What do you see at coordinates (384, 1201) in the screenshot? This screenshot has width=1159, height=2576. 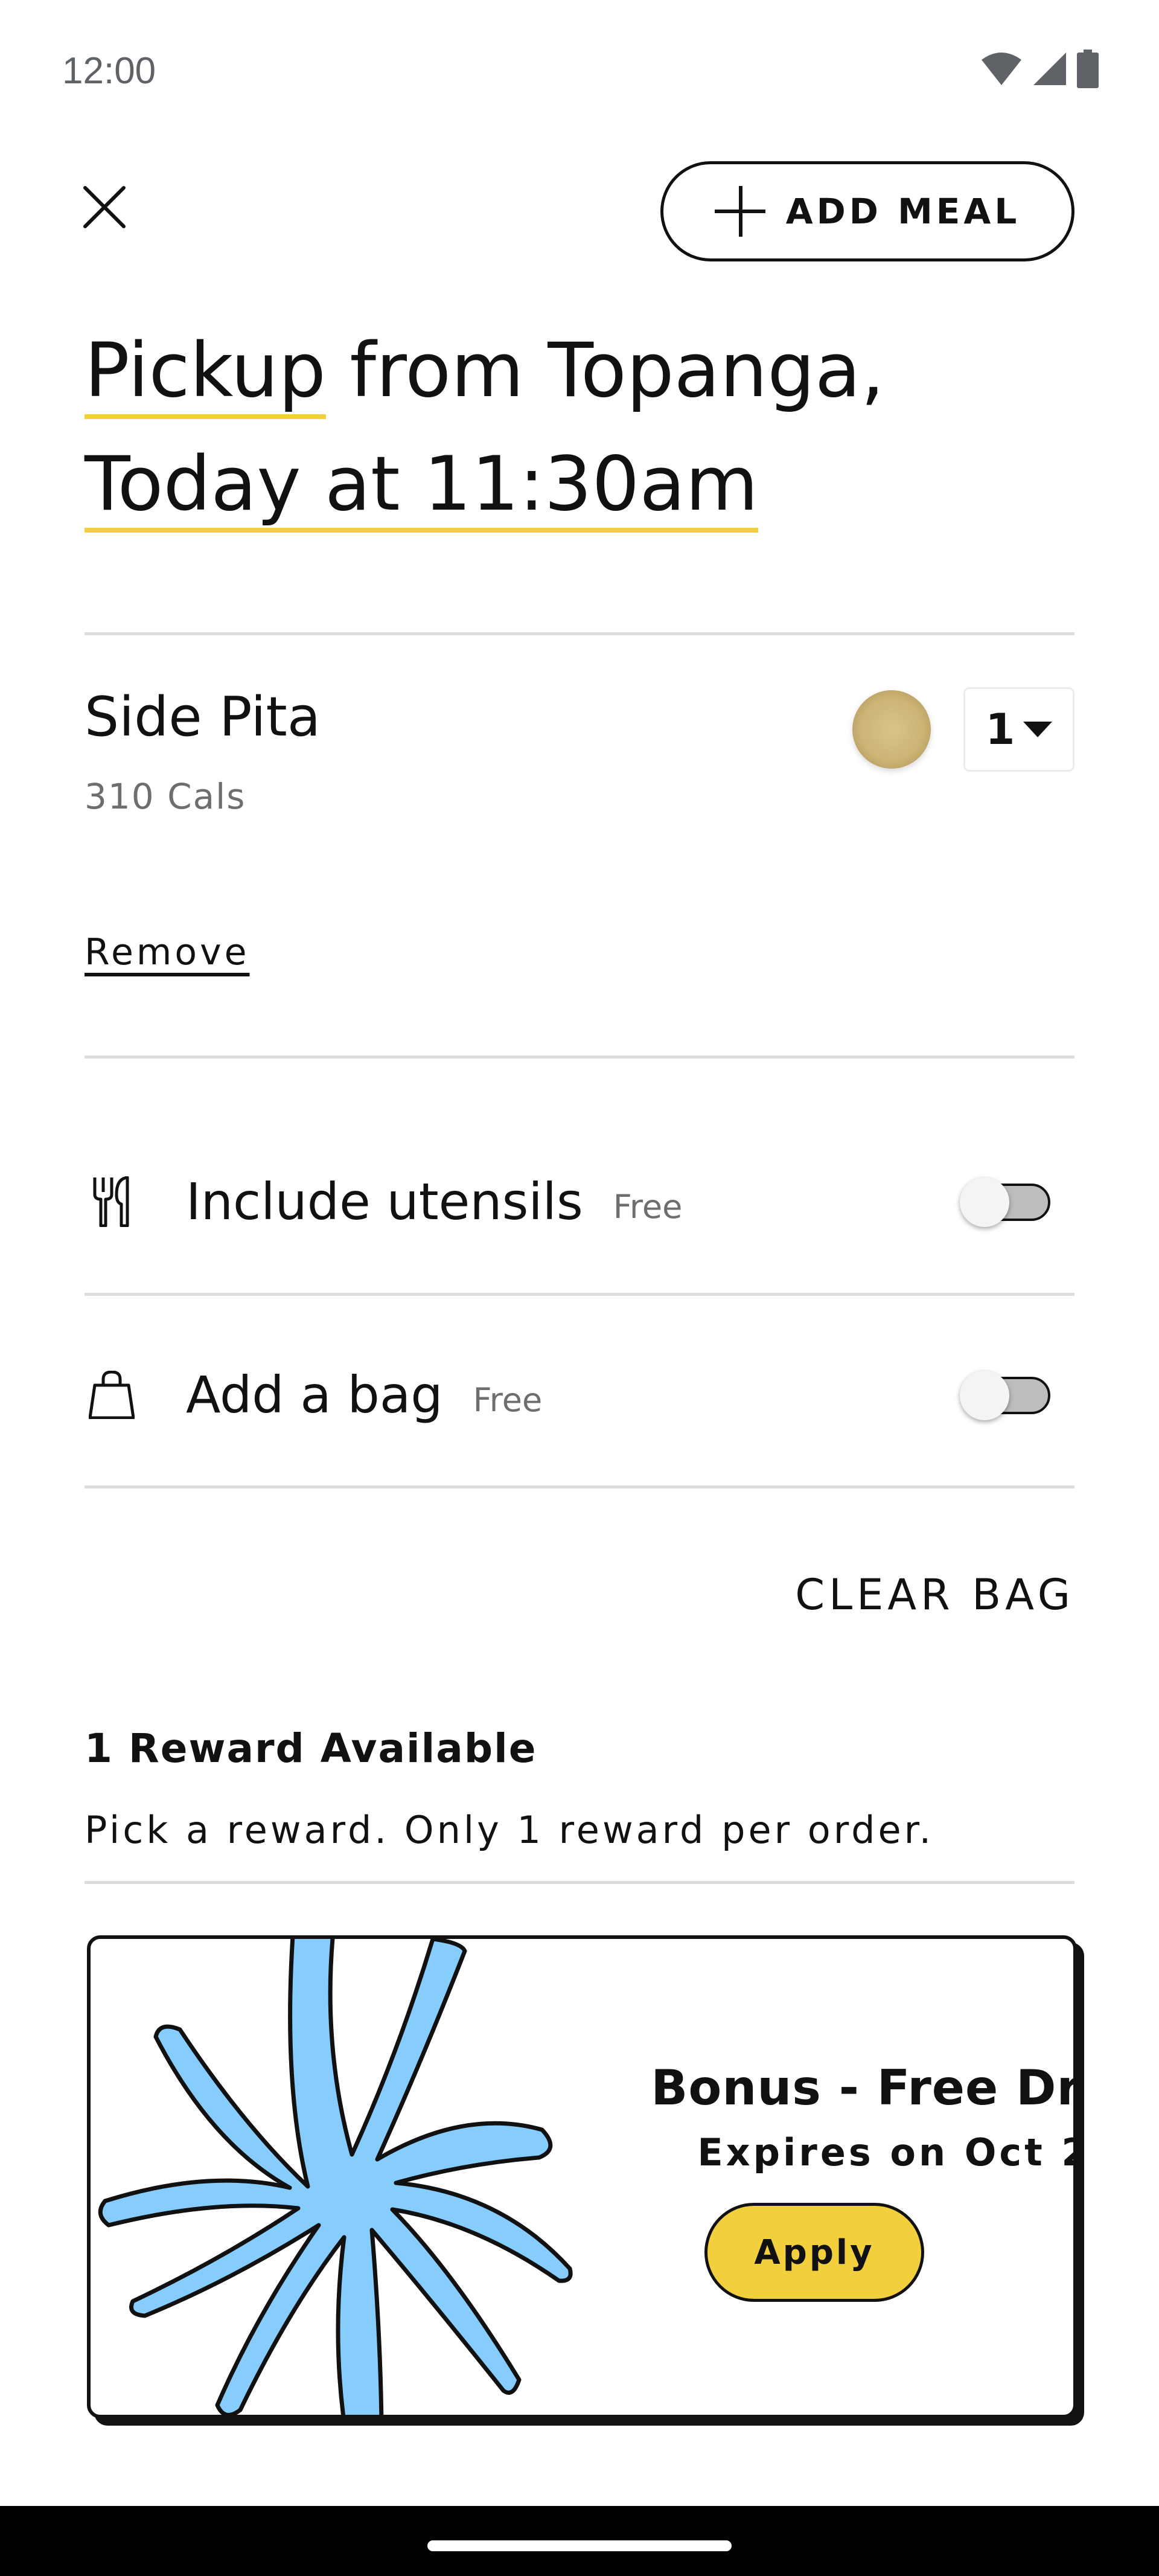 I see `option-label: Include utensils` at bounding box center [384, 1201].